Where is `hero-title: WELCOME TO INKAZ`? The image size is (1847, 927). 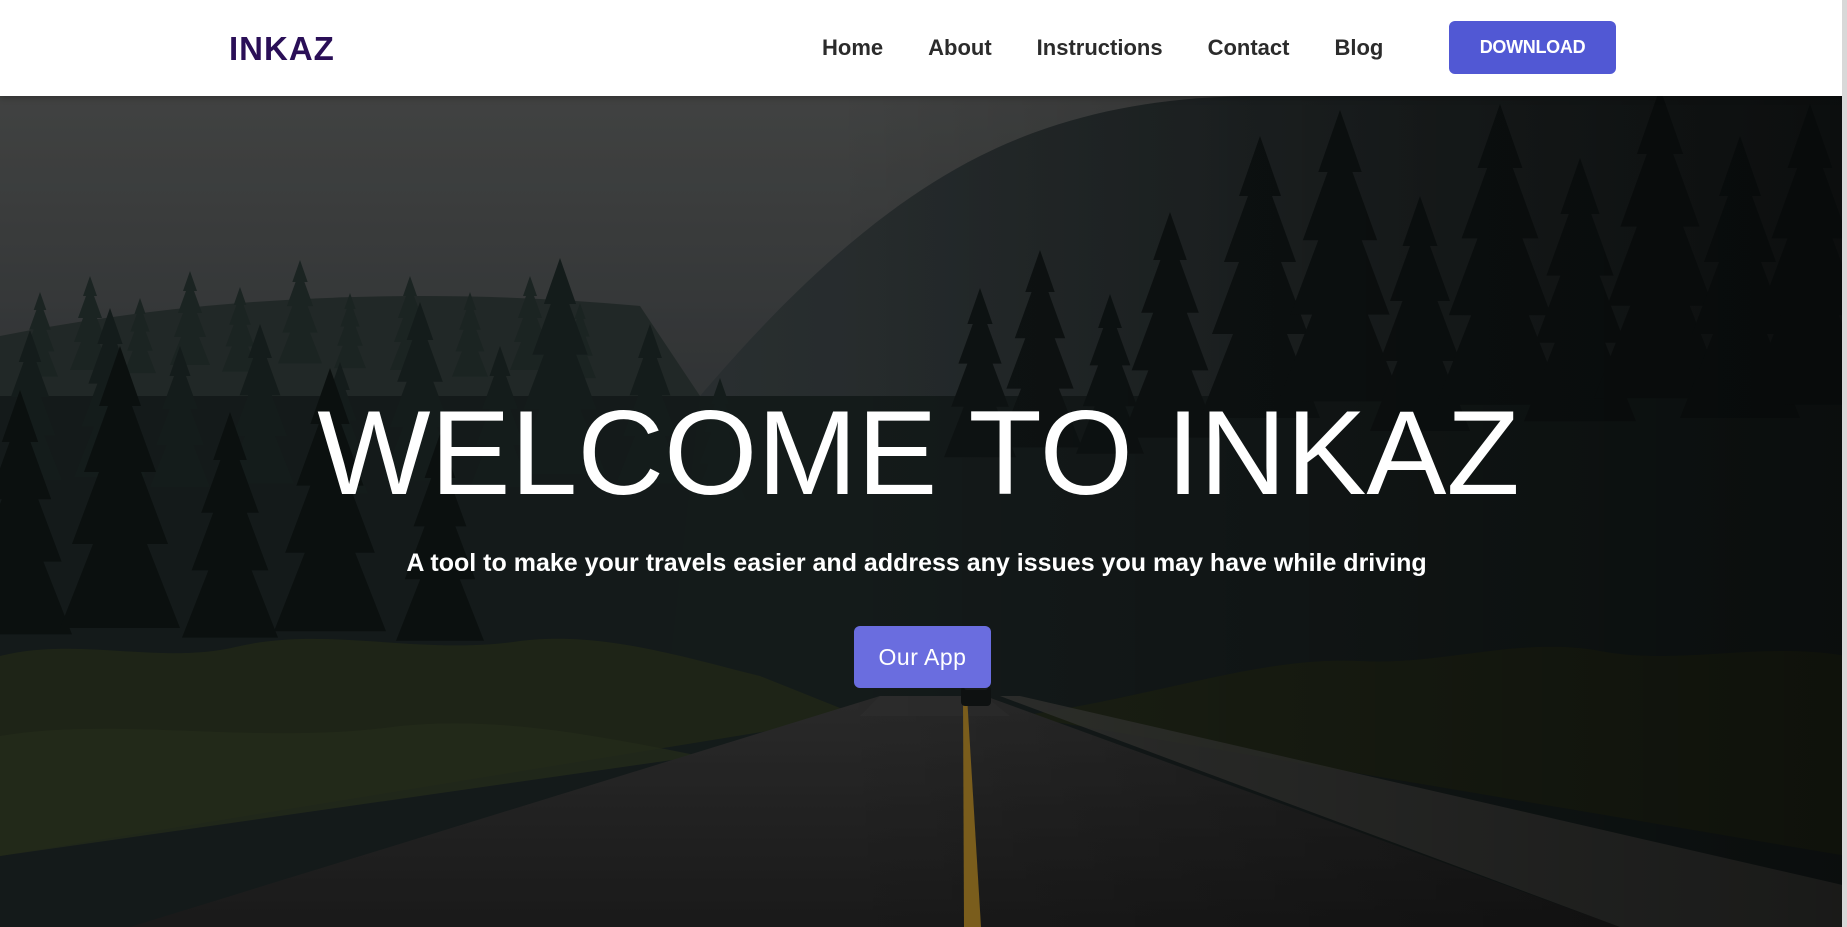
hero-title: WELCOME TO INKAZ is located at coordinates (918, 453).